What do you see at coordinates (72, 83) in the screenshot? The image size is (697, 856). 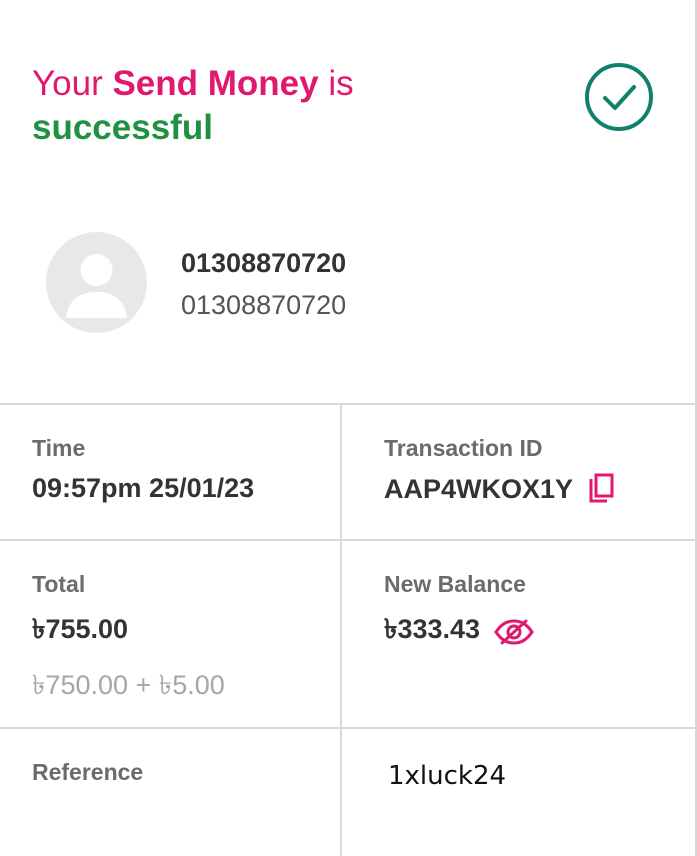 I see `headline-prefix: Your` at bounding box center [72, 83].